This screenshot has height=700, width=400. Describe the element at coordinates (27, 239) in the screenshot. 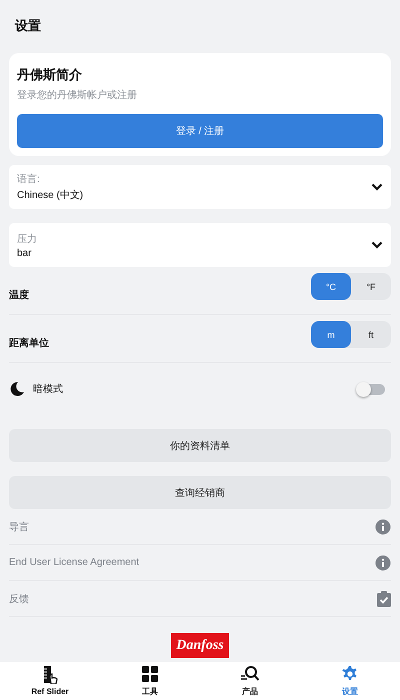

I see `field-label: 压力` at that location.